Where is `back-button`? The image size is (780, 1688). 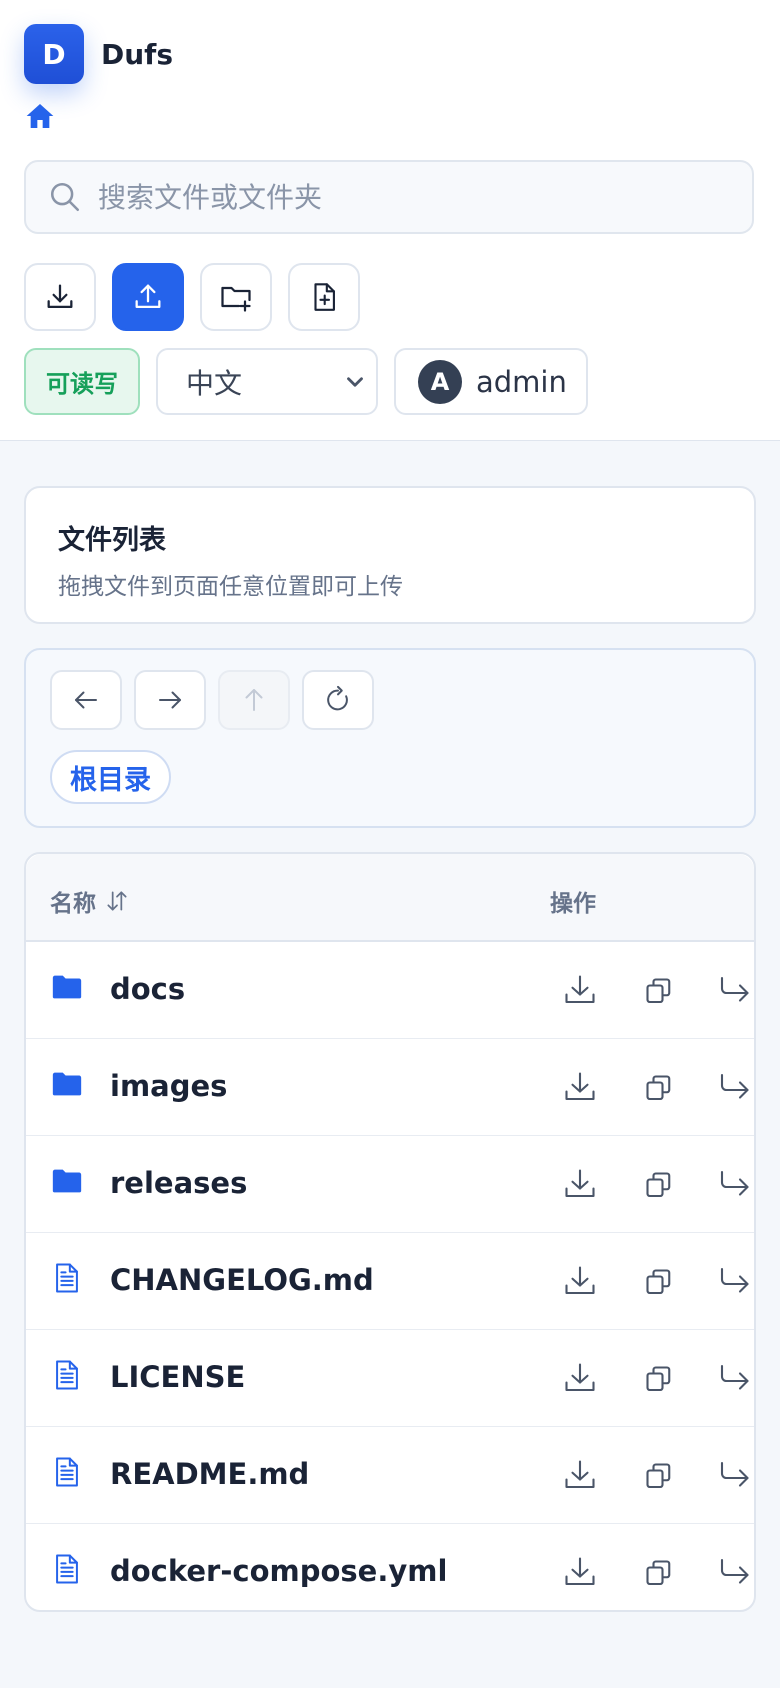 back-button is located at coordinates (86, 700).